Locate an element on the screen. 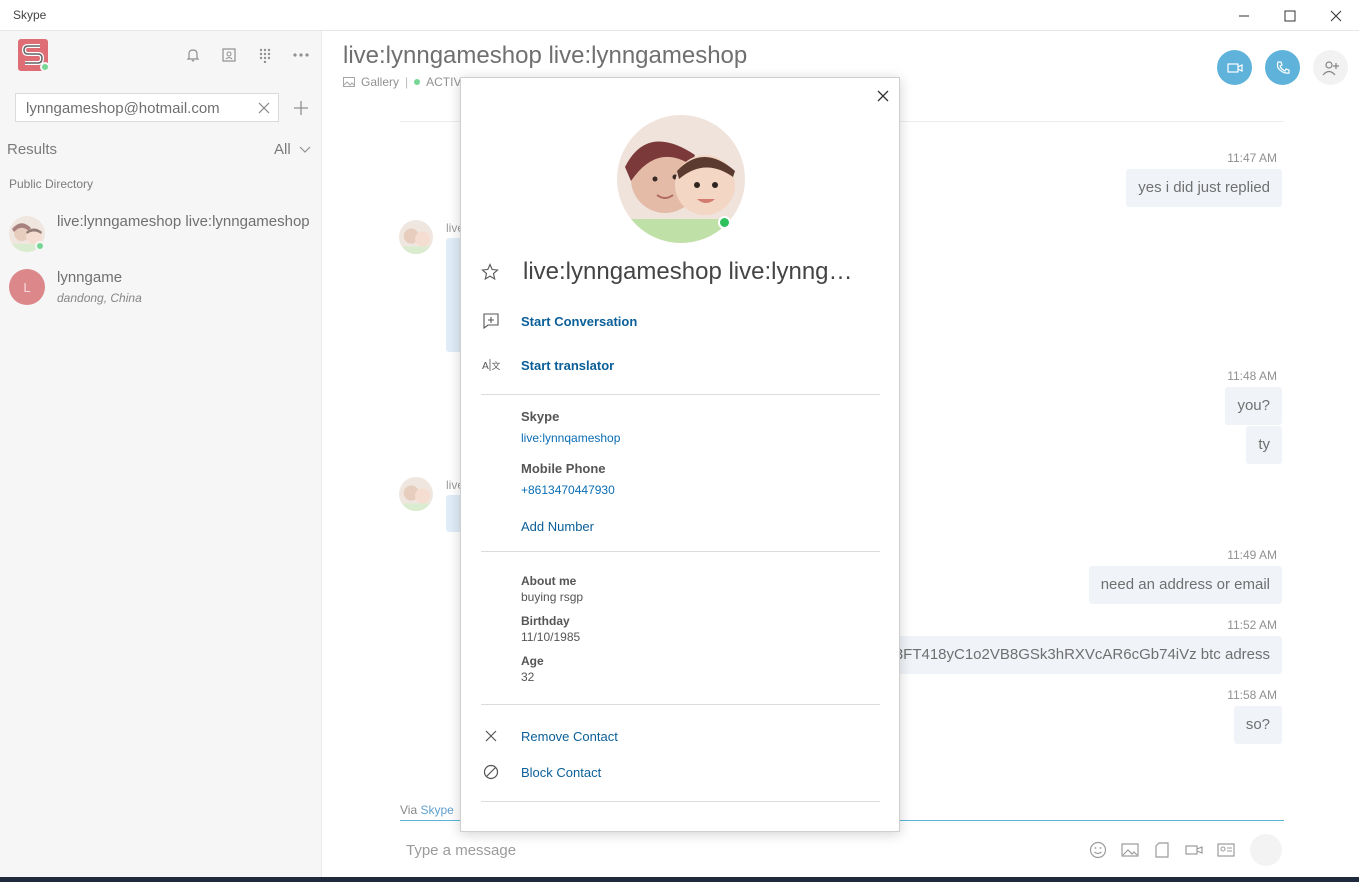  add-number-link: Add Number is located at coordinates (557, 526).